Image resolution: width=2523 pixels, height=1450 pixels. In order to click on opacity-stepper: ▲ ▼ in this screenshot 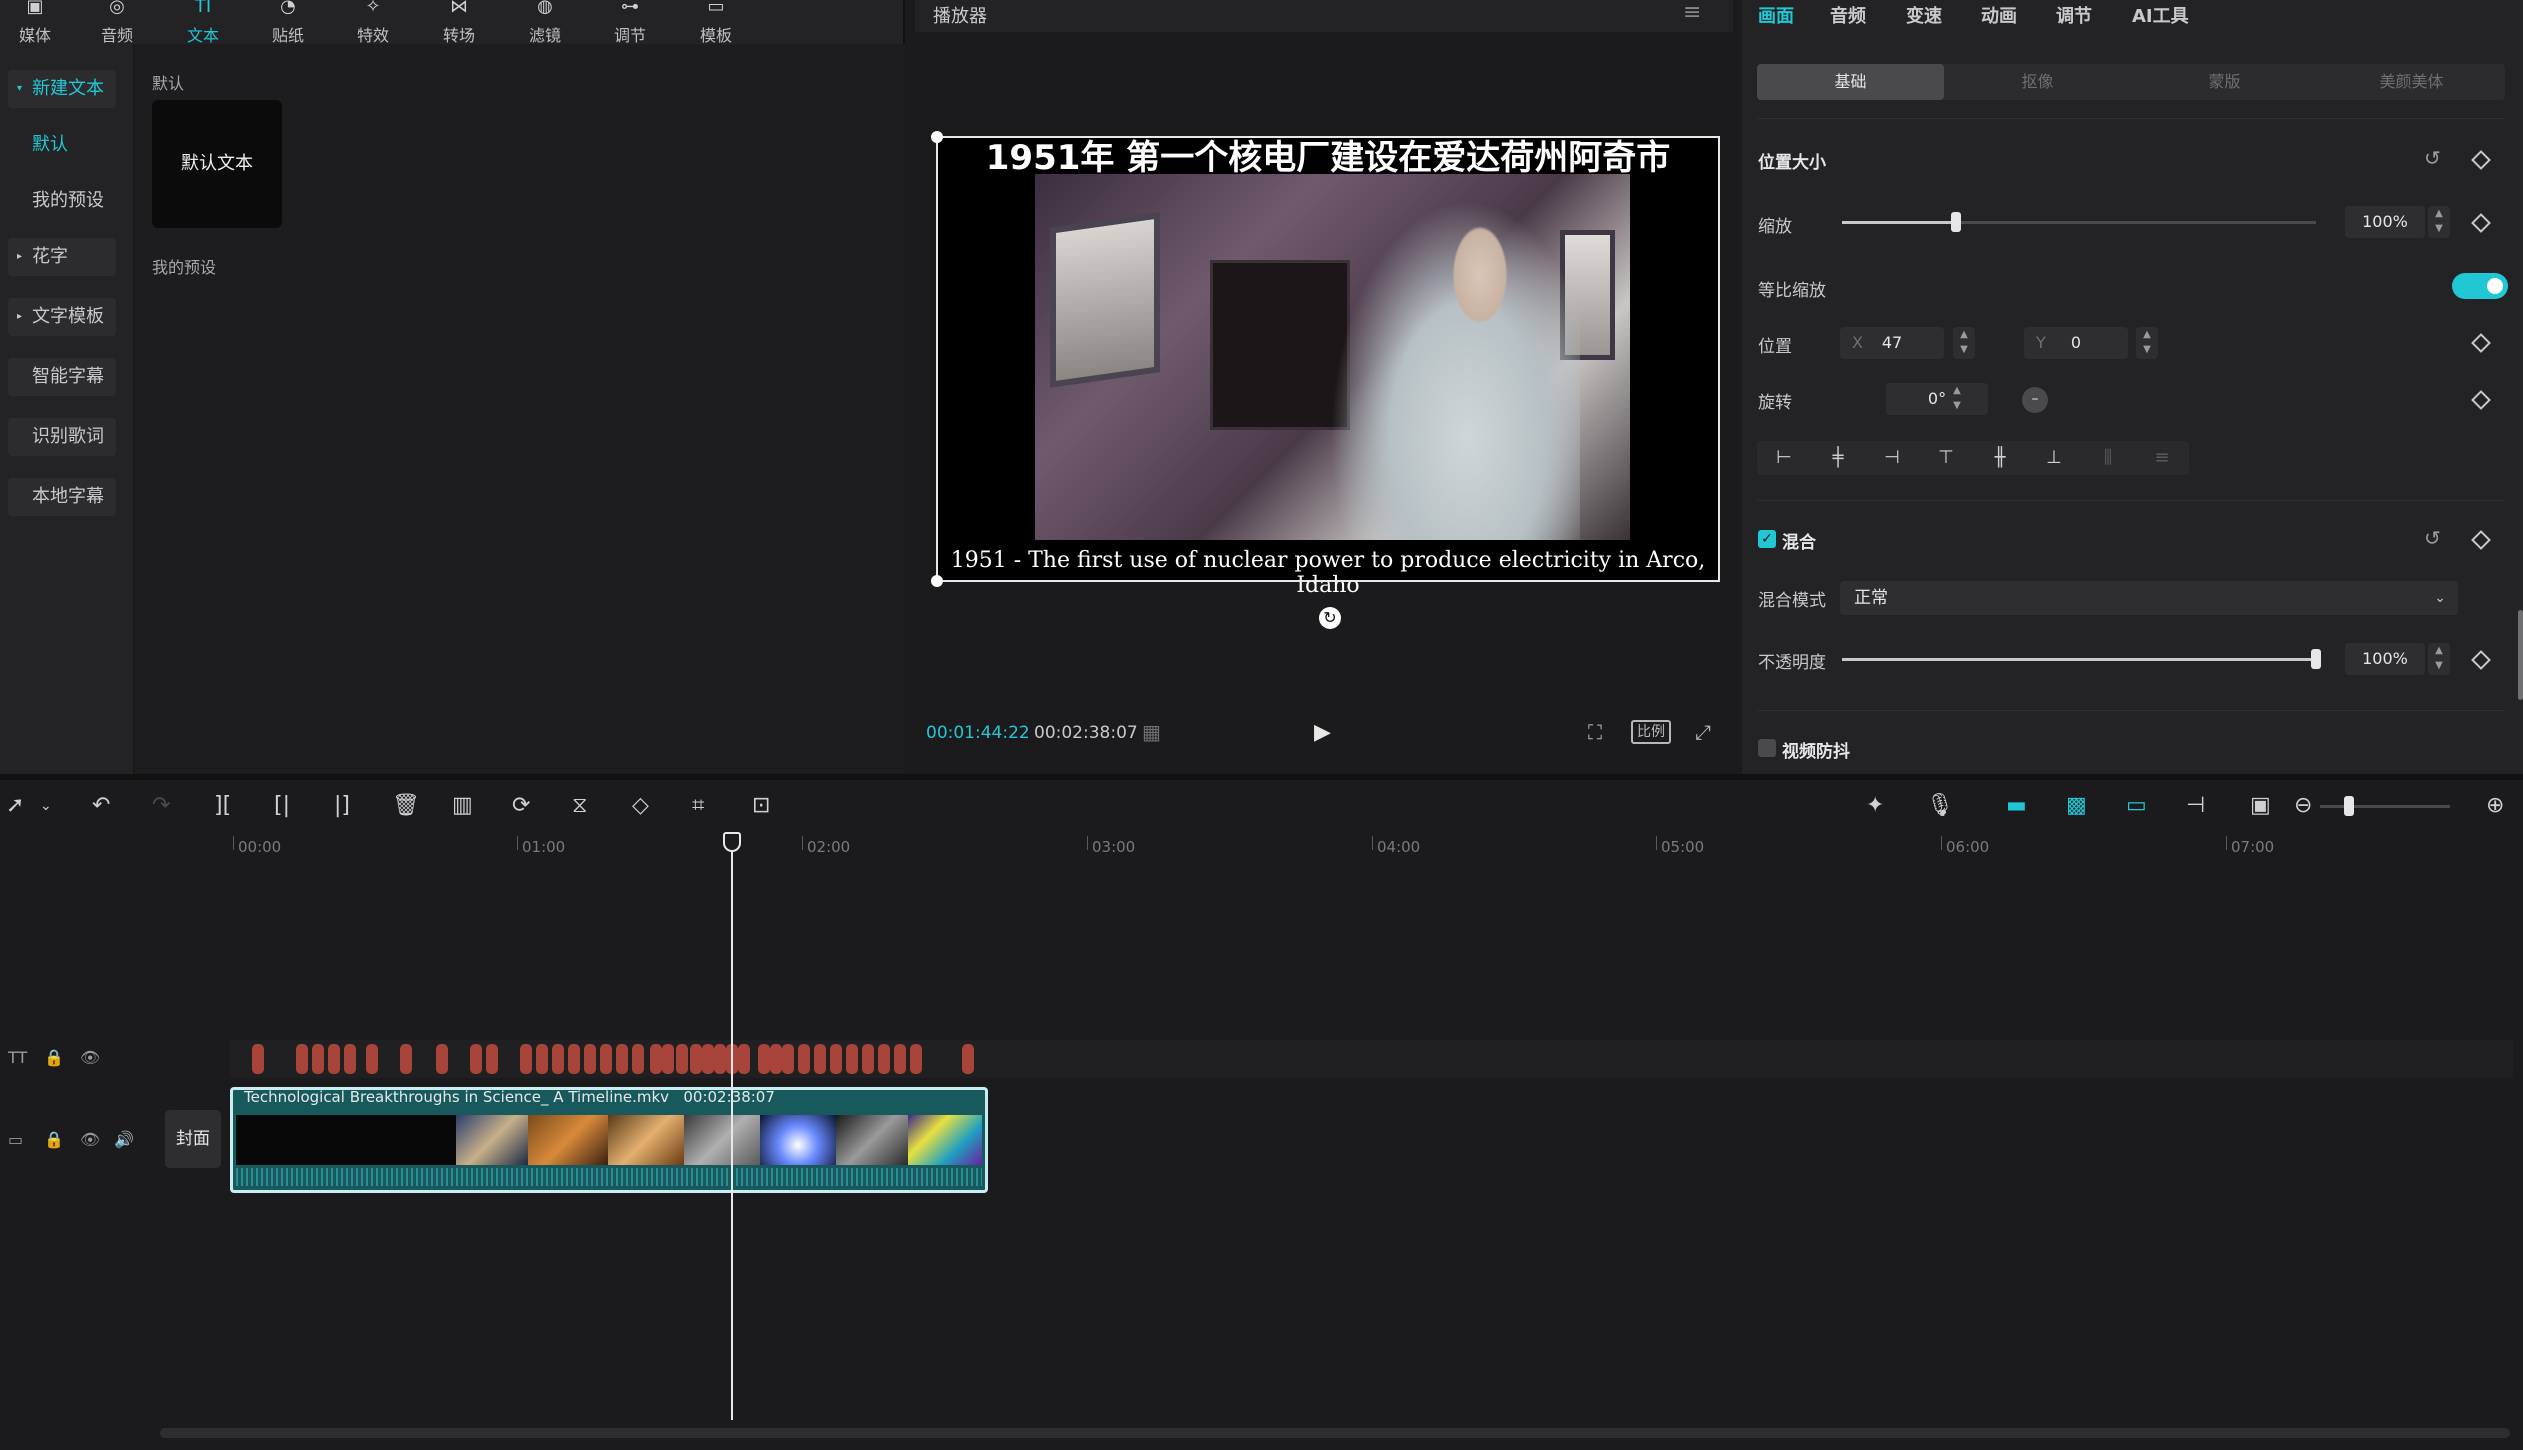, I will do `click(2439, 659)`.